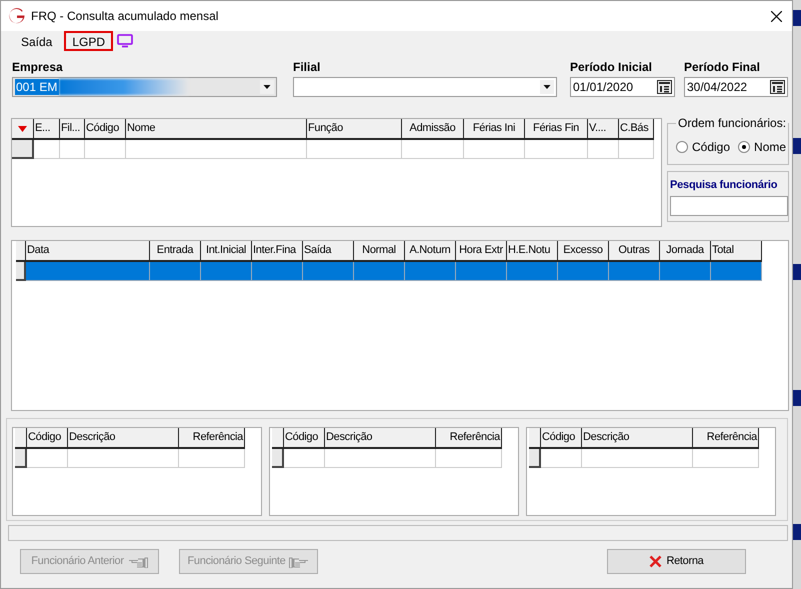 This screenshot has width=801, height=589. What do you see at coordinates (124, 16) in the screenshot?
I see `window-title: FRQ - Consulta acumulado mensal` at bounding box center [124, 16].